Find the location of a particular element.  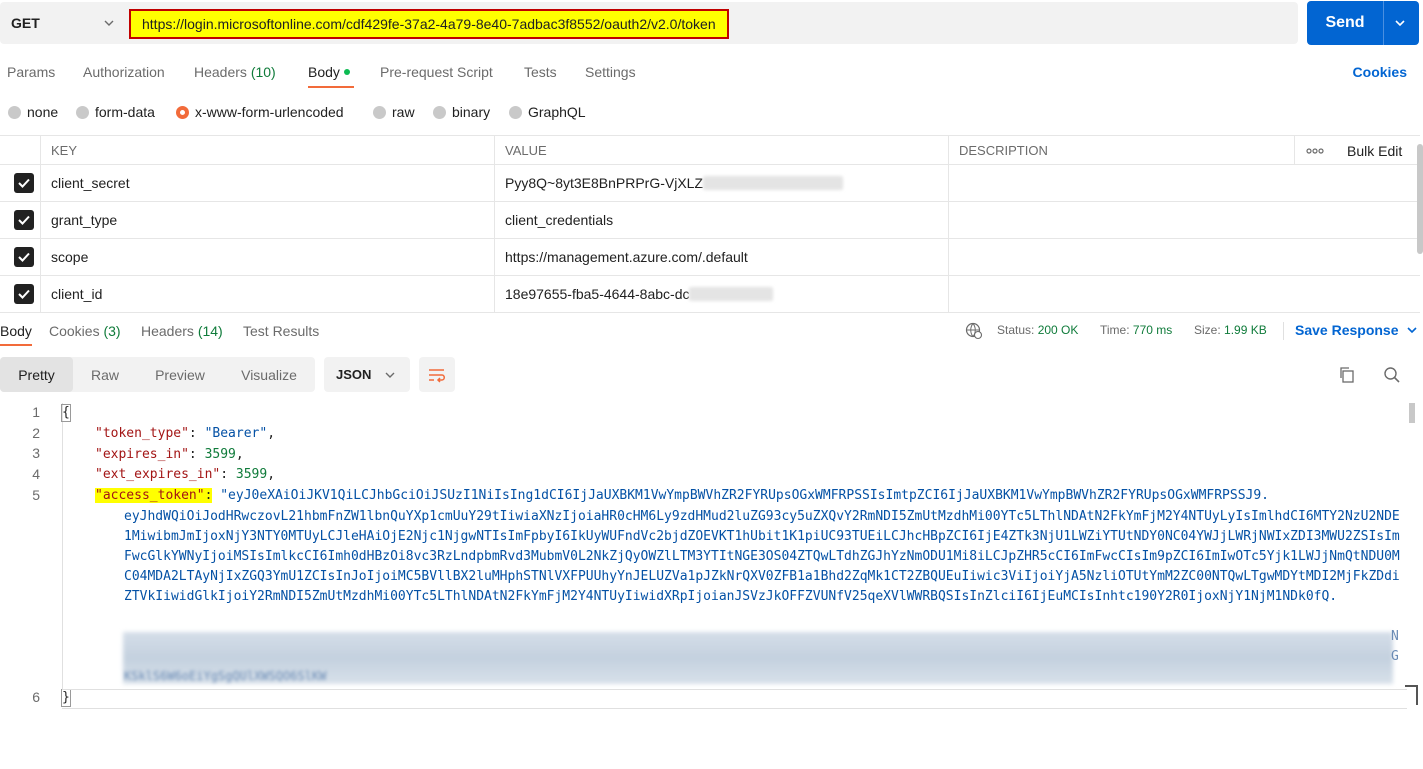

time-readout: Time: 770 ms is located at coordinates (1136, 330).